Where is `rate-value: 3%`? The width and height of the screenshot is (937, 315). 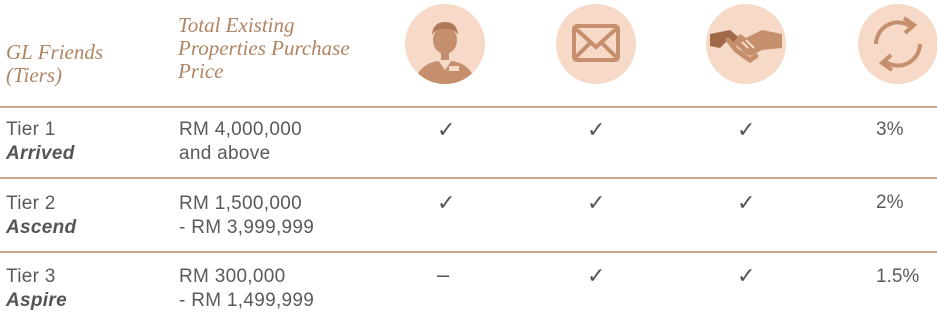 rate-value: 3% is located at coordinates (890, 129).